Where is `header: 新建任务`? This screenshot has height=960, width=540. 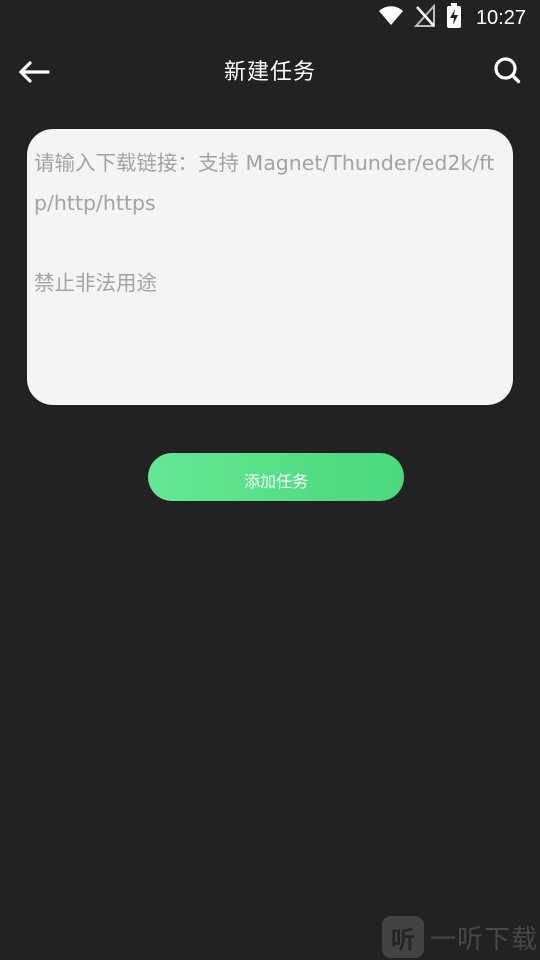
header: 新建任务 is located at coordinates (270, 72).